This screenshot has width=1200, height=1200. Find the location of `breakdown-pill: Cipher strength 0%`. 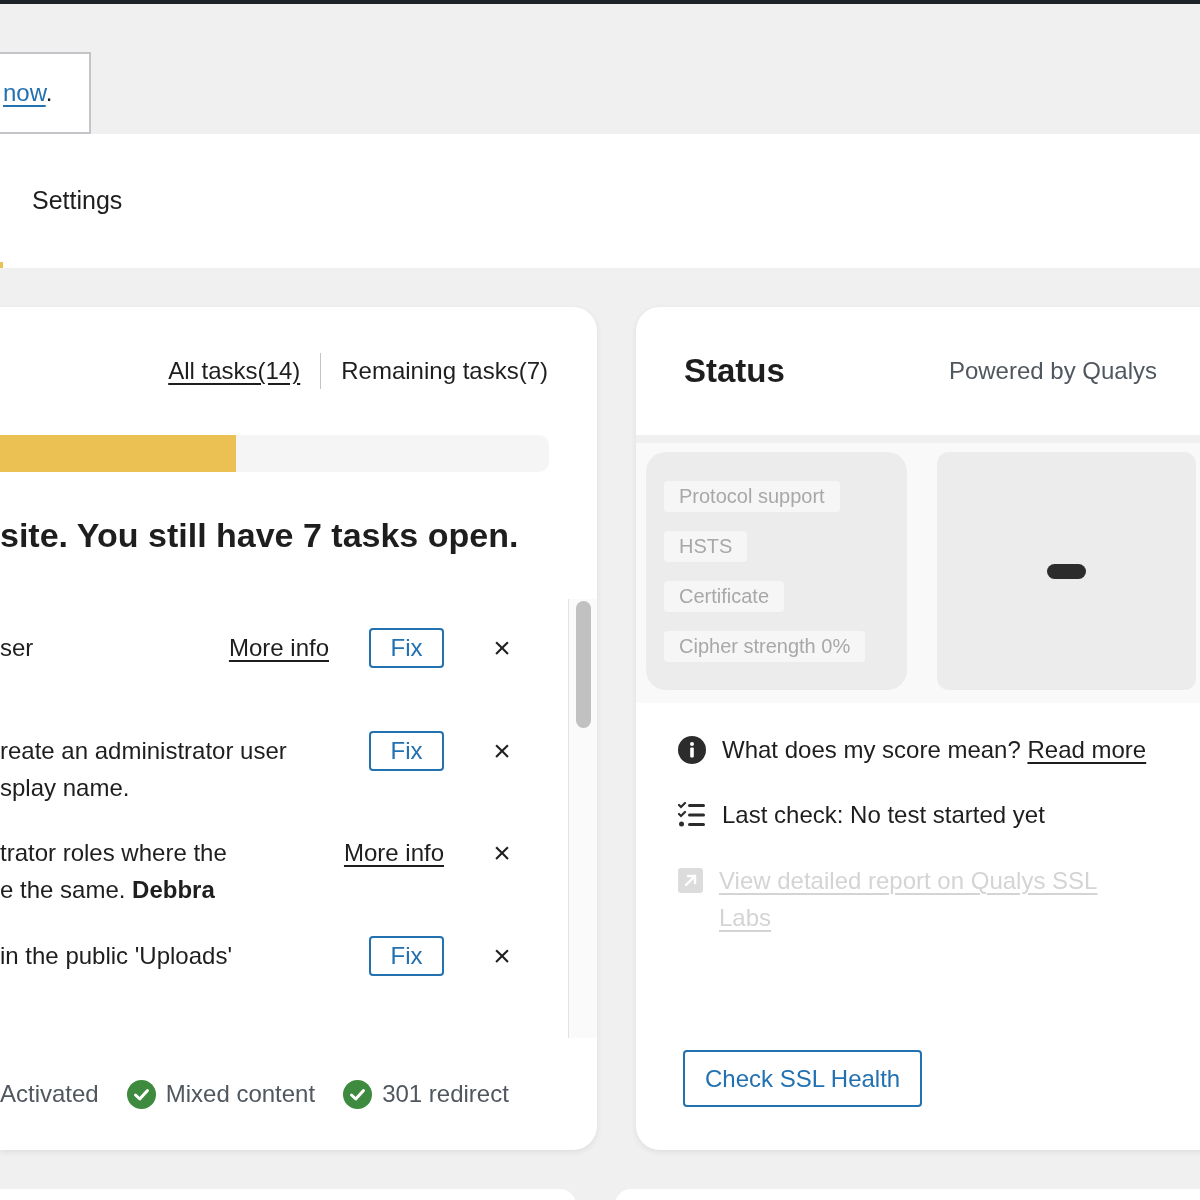

breakdown-pill: Cipher strength 0% is located at coordinates (765, 646).